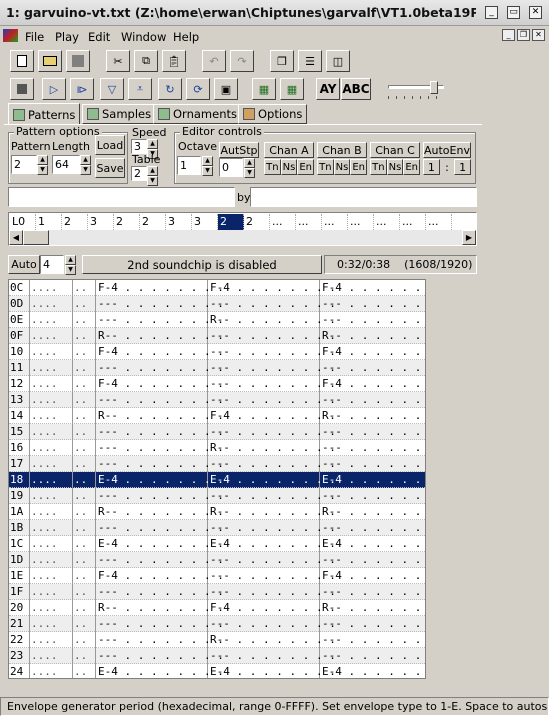 The height and width of the screenshot is (716, 549). I want to click on chip-ay-button: ▦, so click(264, 89).